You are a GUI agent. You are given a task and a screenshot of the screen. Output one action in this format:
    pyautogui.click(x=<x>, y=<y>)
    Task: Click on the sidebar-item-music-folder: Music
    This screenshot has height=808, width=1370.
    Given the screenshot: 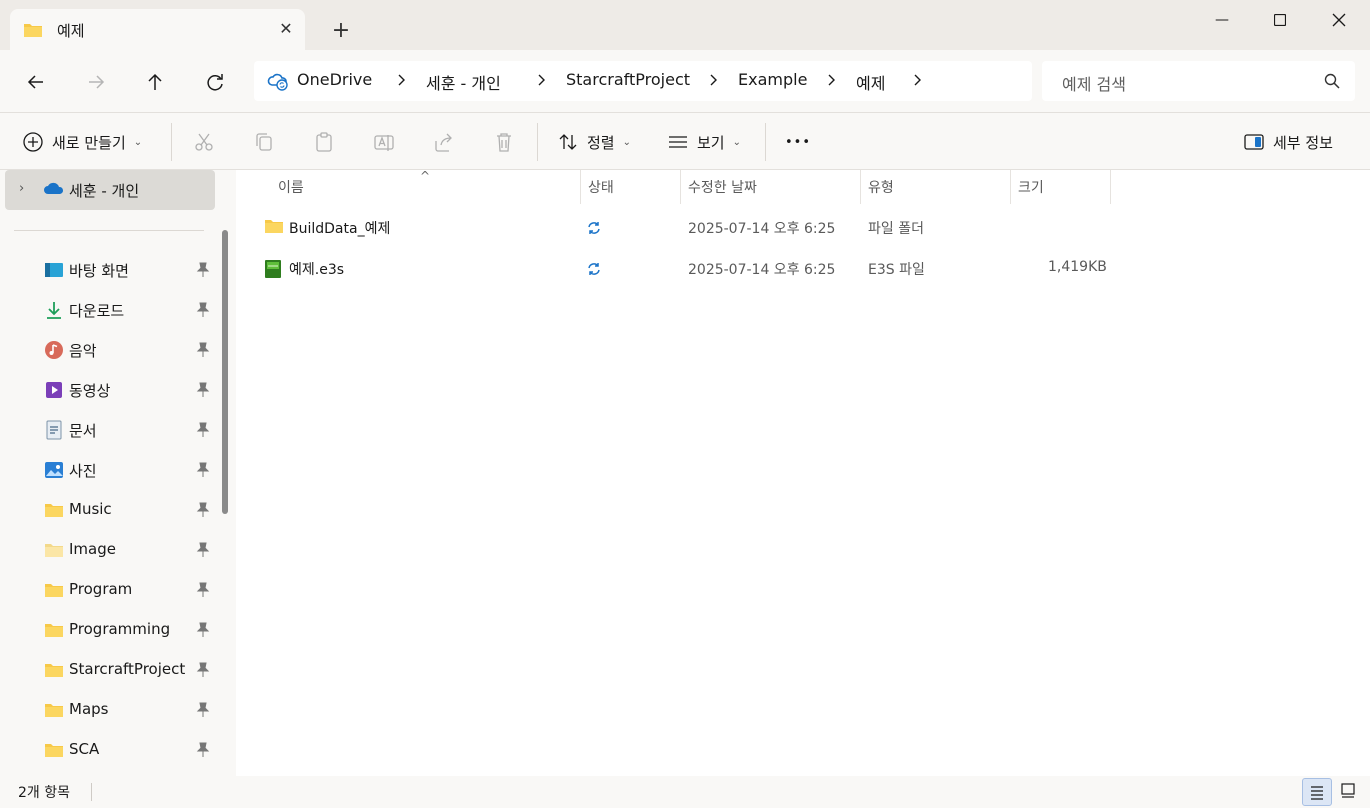 What is the action you would take?
    pyautogui.click(x=111, y=510)
    